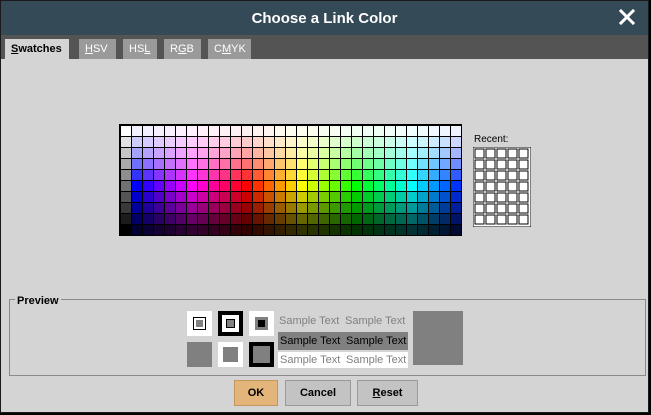  What do you see at coordinates (256, 393) in the screenshot?
I see `ok-button: OK` at bounding box center [256, 393].